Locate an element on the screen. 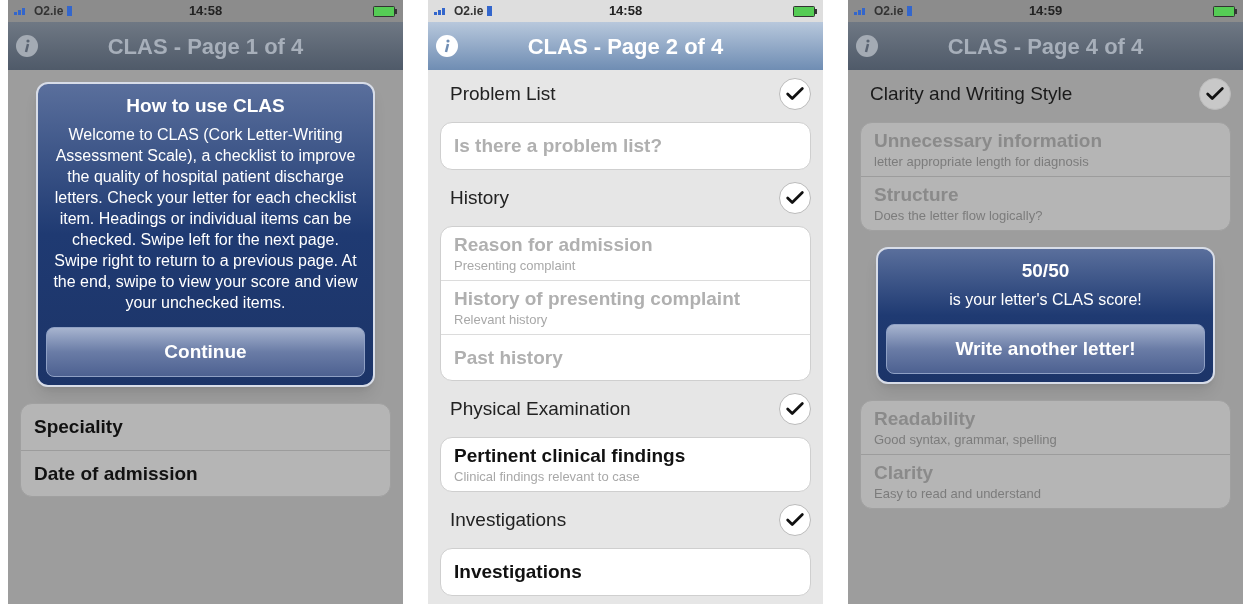  screen-title: CLAS - Page 2 of 4 is located at coordinates (625, 46).